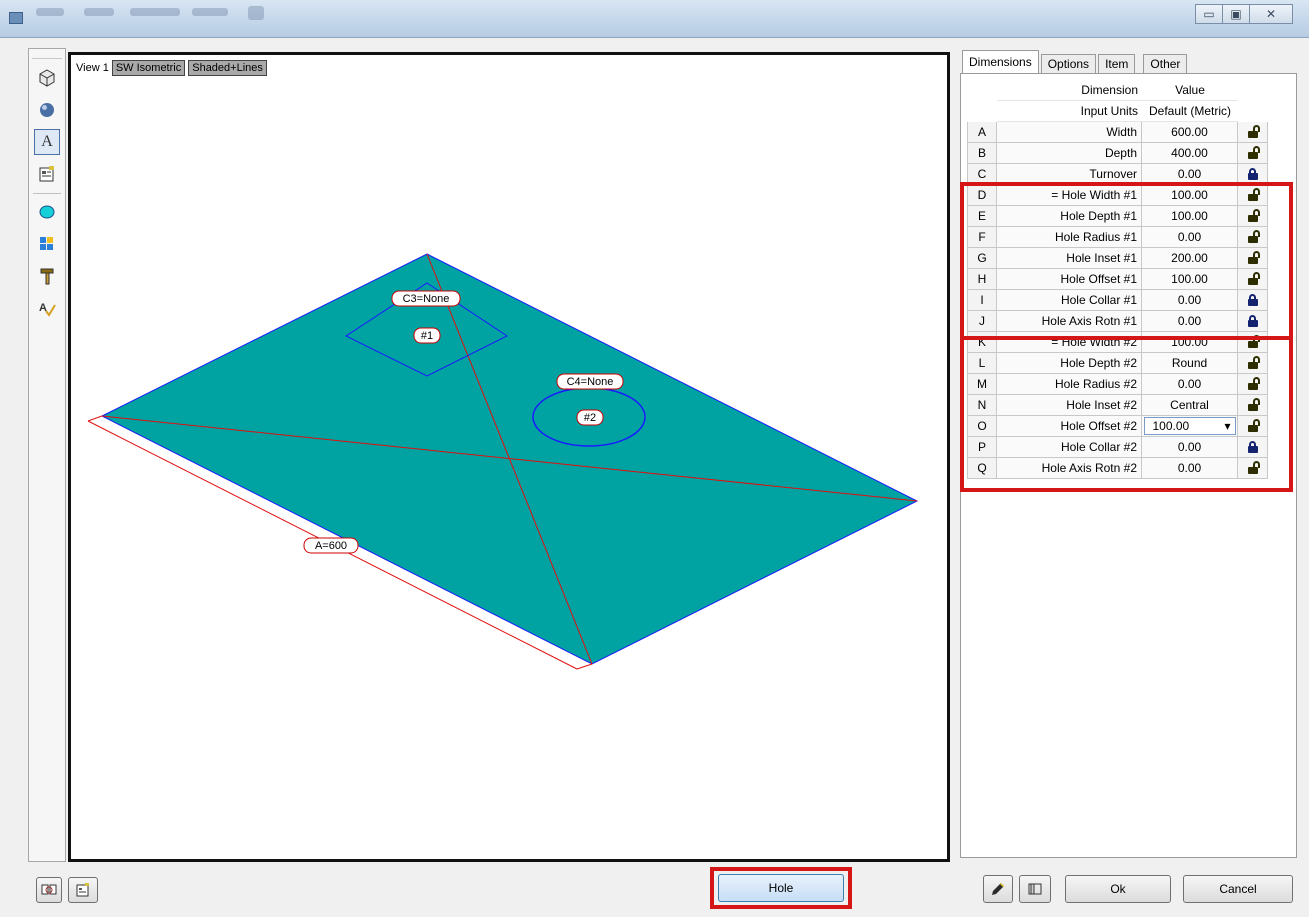 Image resolution: width=1309 pixels, height=917 pixels. Describe the element at coordinates (1118, 889) in the screenshot. I see `ok-button: Ok` at that location.